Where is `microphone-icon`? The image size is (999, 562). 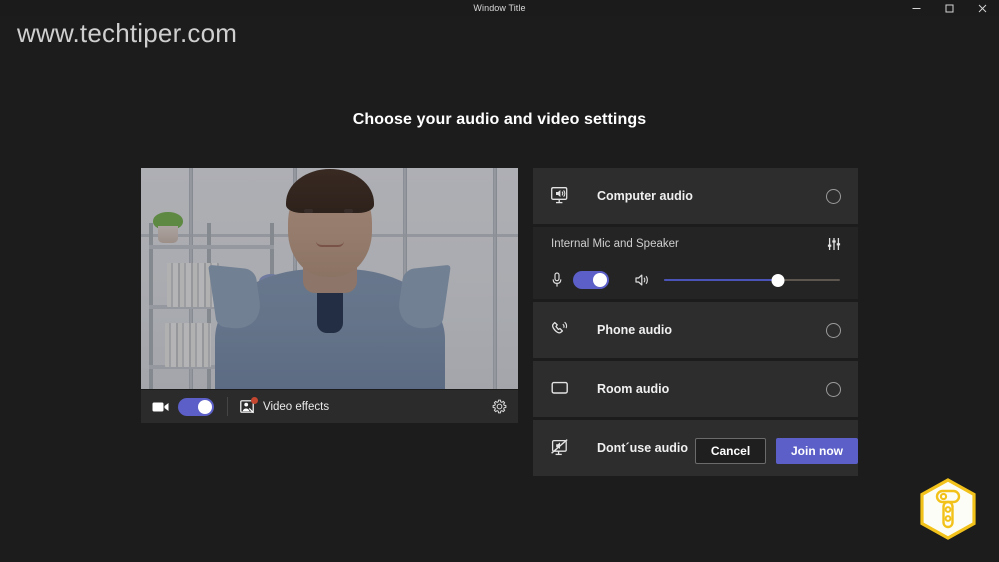
microphone-icon is located at coordinates (557, 280).